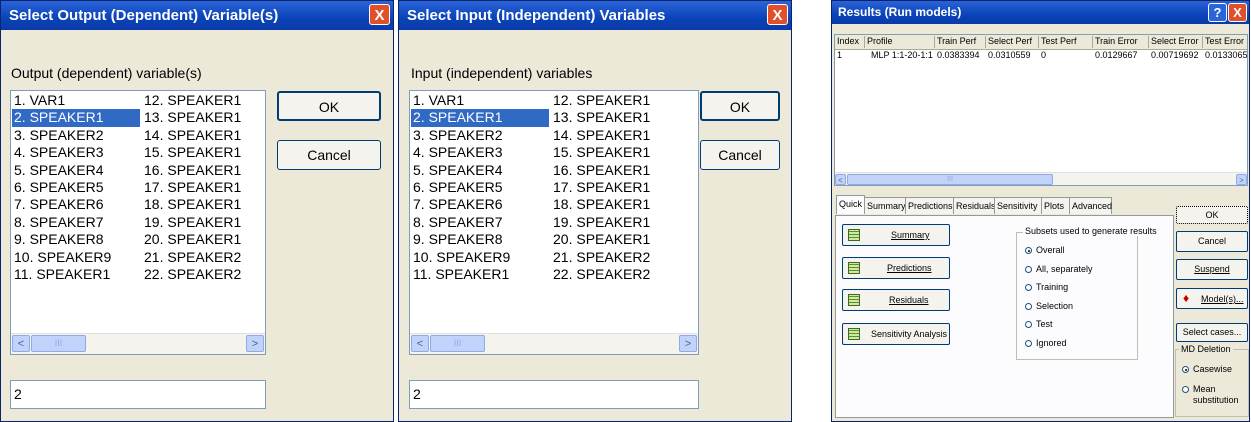 The height and width of the screenshot is (422, 1251). Describe the element at coordinates (1039, 324) in the screenshot. I see `subset-option: Test` at that location.